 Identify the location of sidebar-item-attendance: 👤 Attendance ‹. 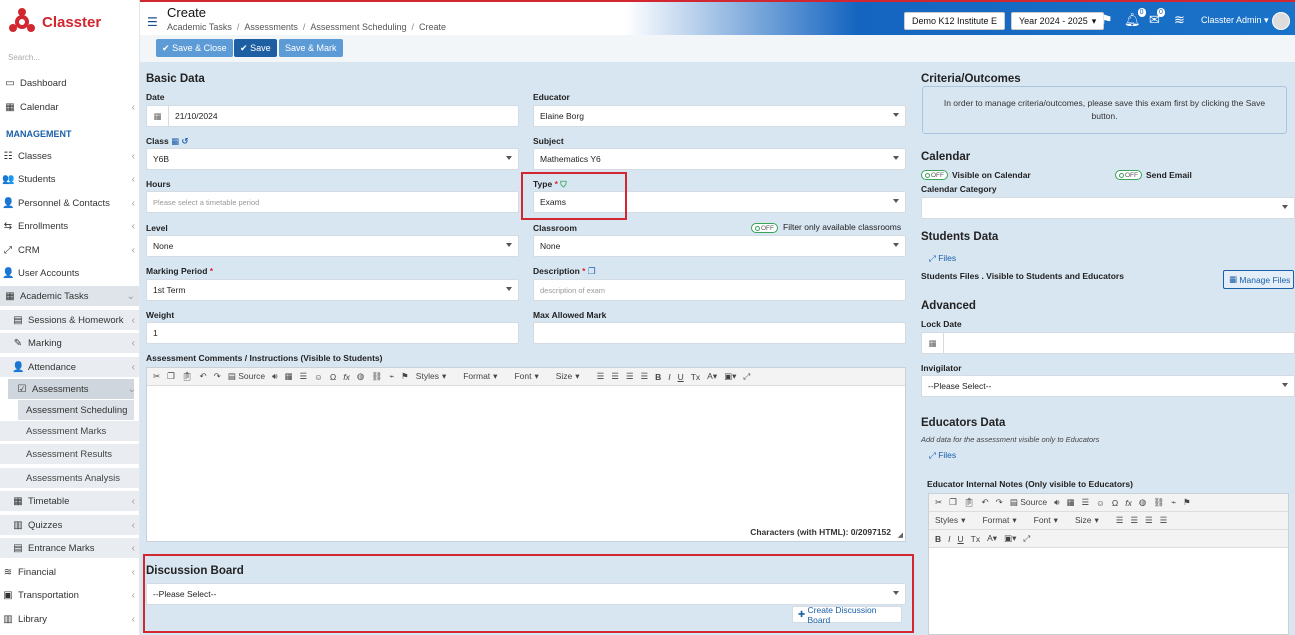
(69, 367).